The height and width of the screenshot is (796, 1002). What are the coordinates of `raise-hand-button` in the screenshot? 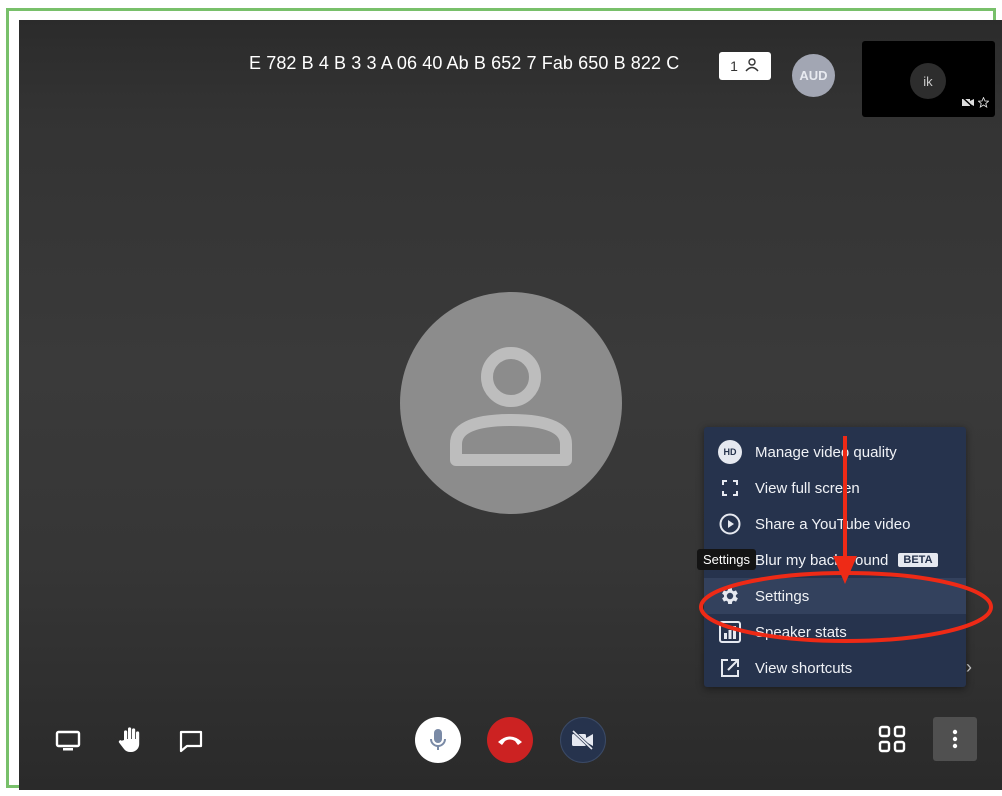 It's located at (131, 740).